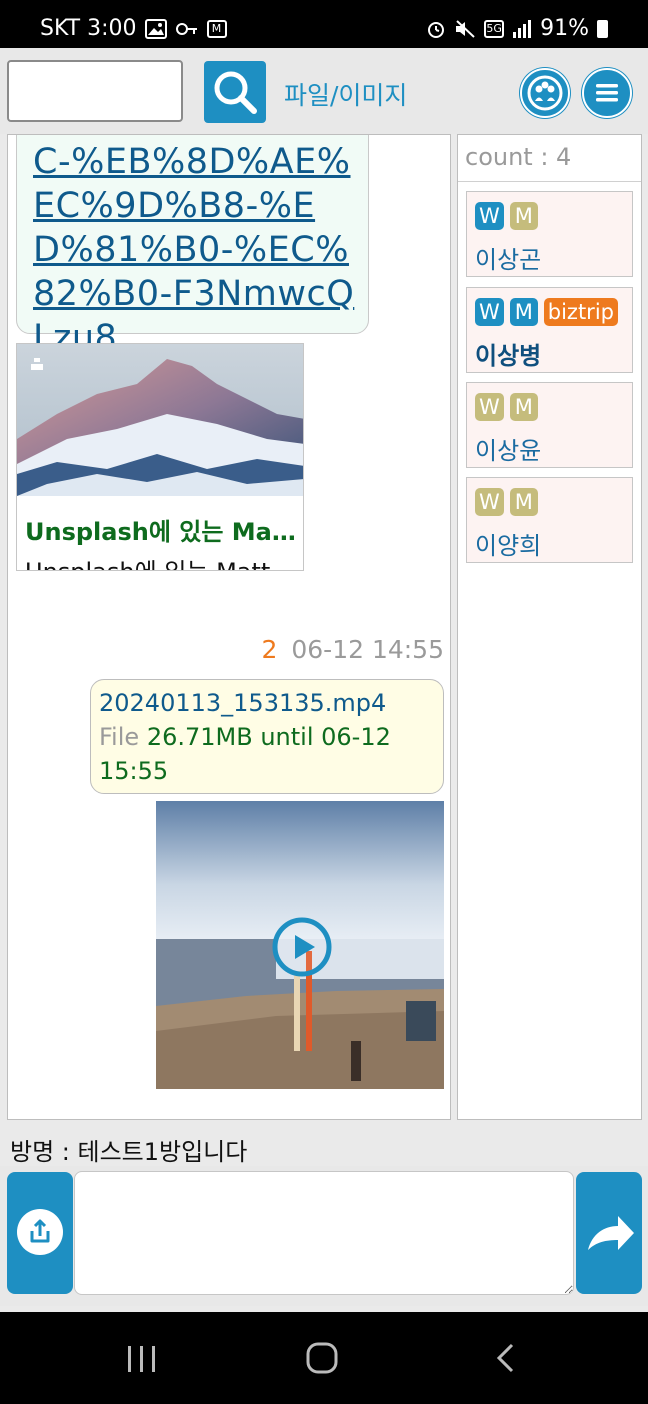 This screenshot has width=648, height=1404. What do you see at coordinates (164, 561) in the screenshot?
I see `preview-description: Unsplash에 있는 Matt Hardy의 사진` at bounding box center [164, 561].